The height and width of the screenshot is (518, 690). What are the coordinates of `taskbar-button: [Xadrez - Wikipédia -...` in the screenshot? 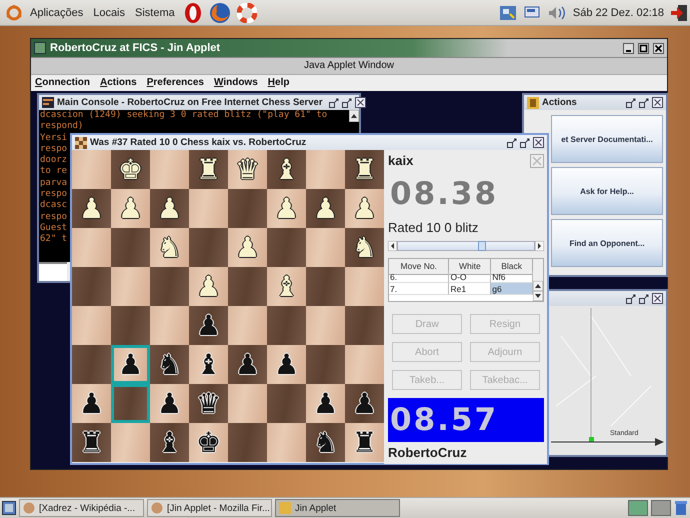 It's located at (81, 508).